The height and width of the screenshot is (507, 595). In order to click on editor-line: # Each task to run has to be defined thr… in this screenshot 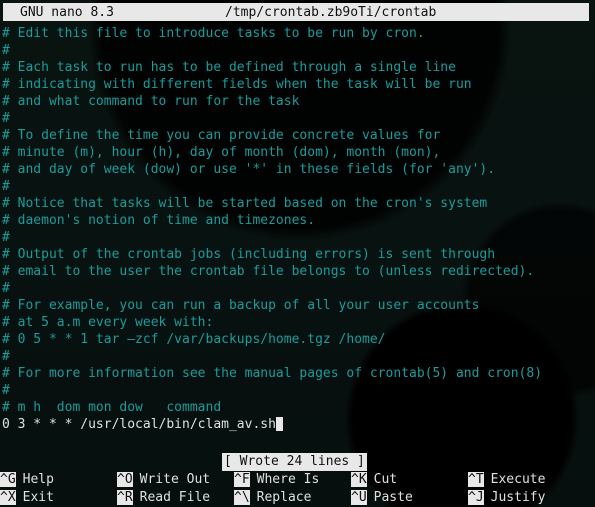, I will do `click(297, 67)`.